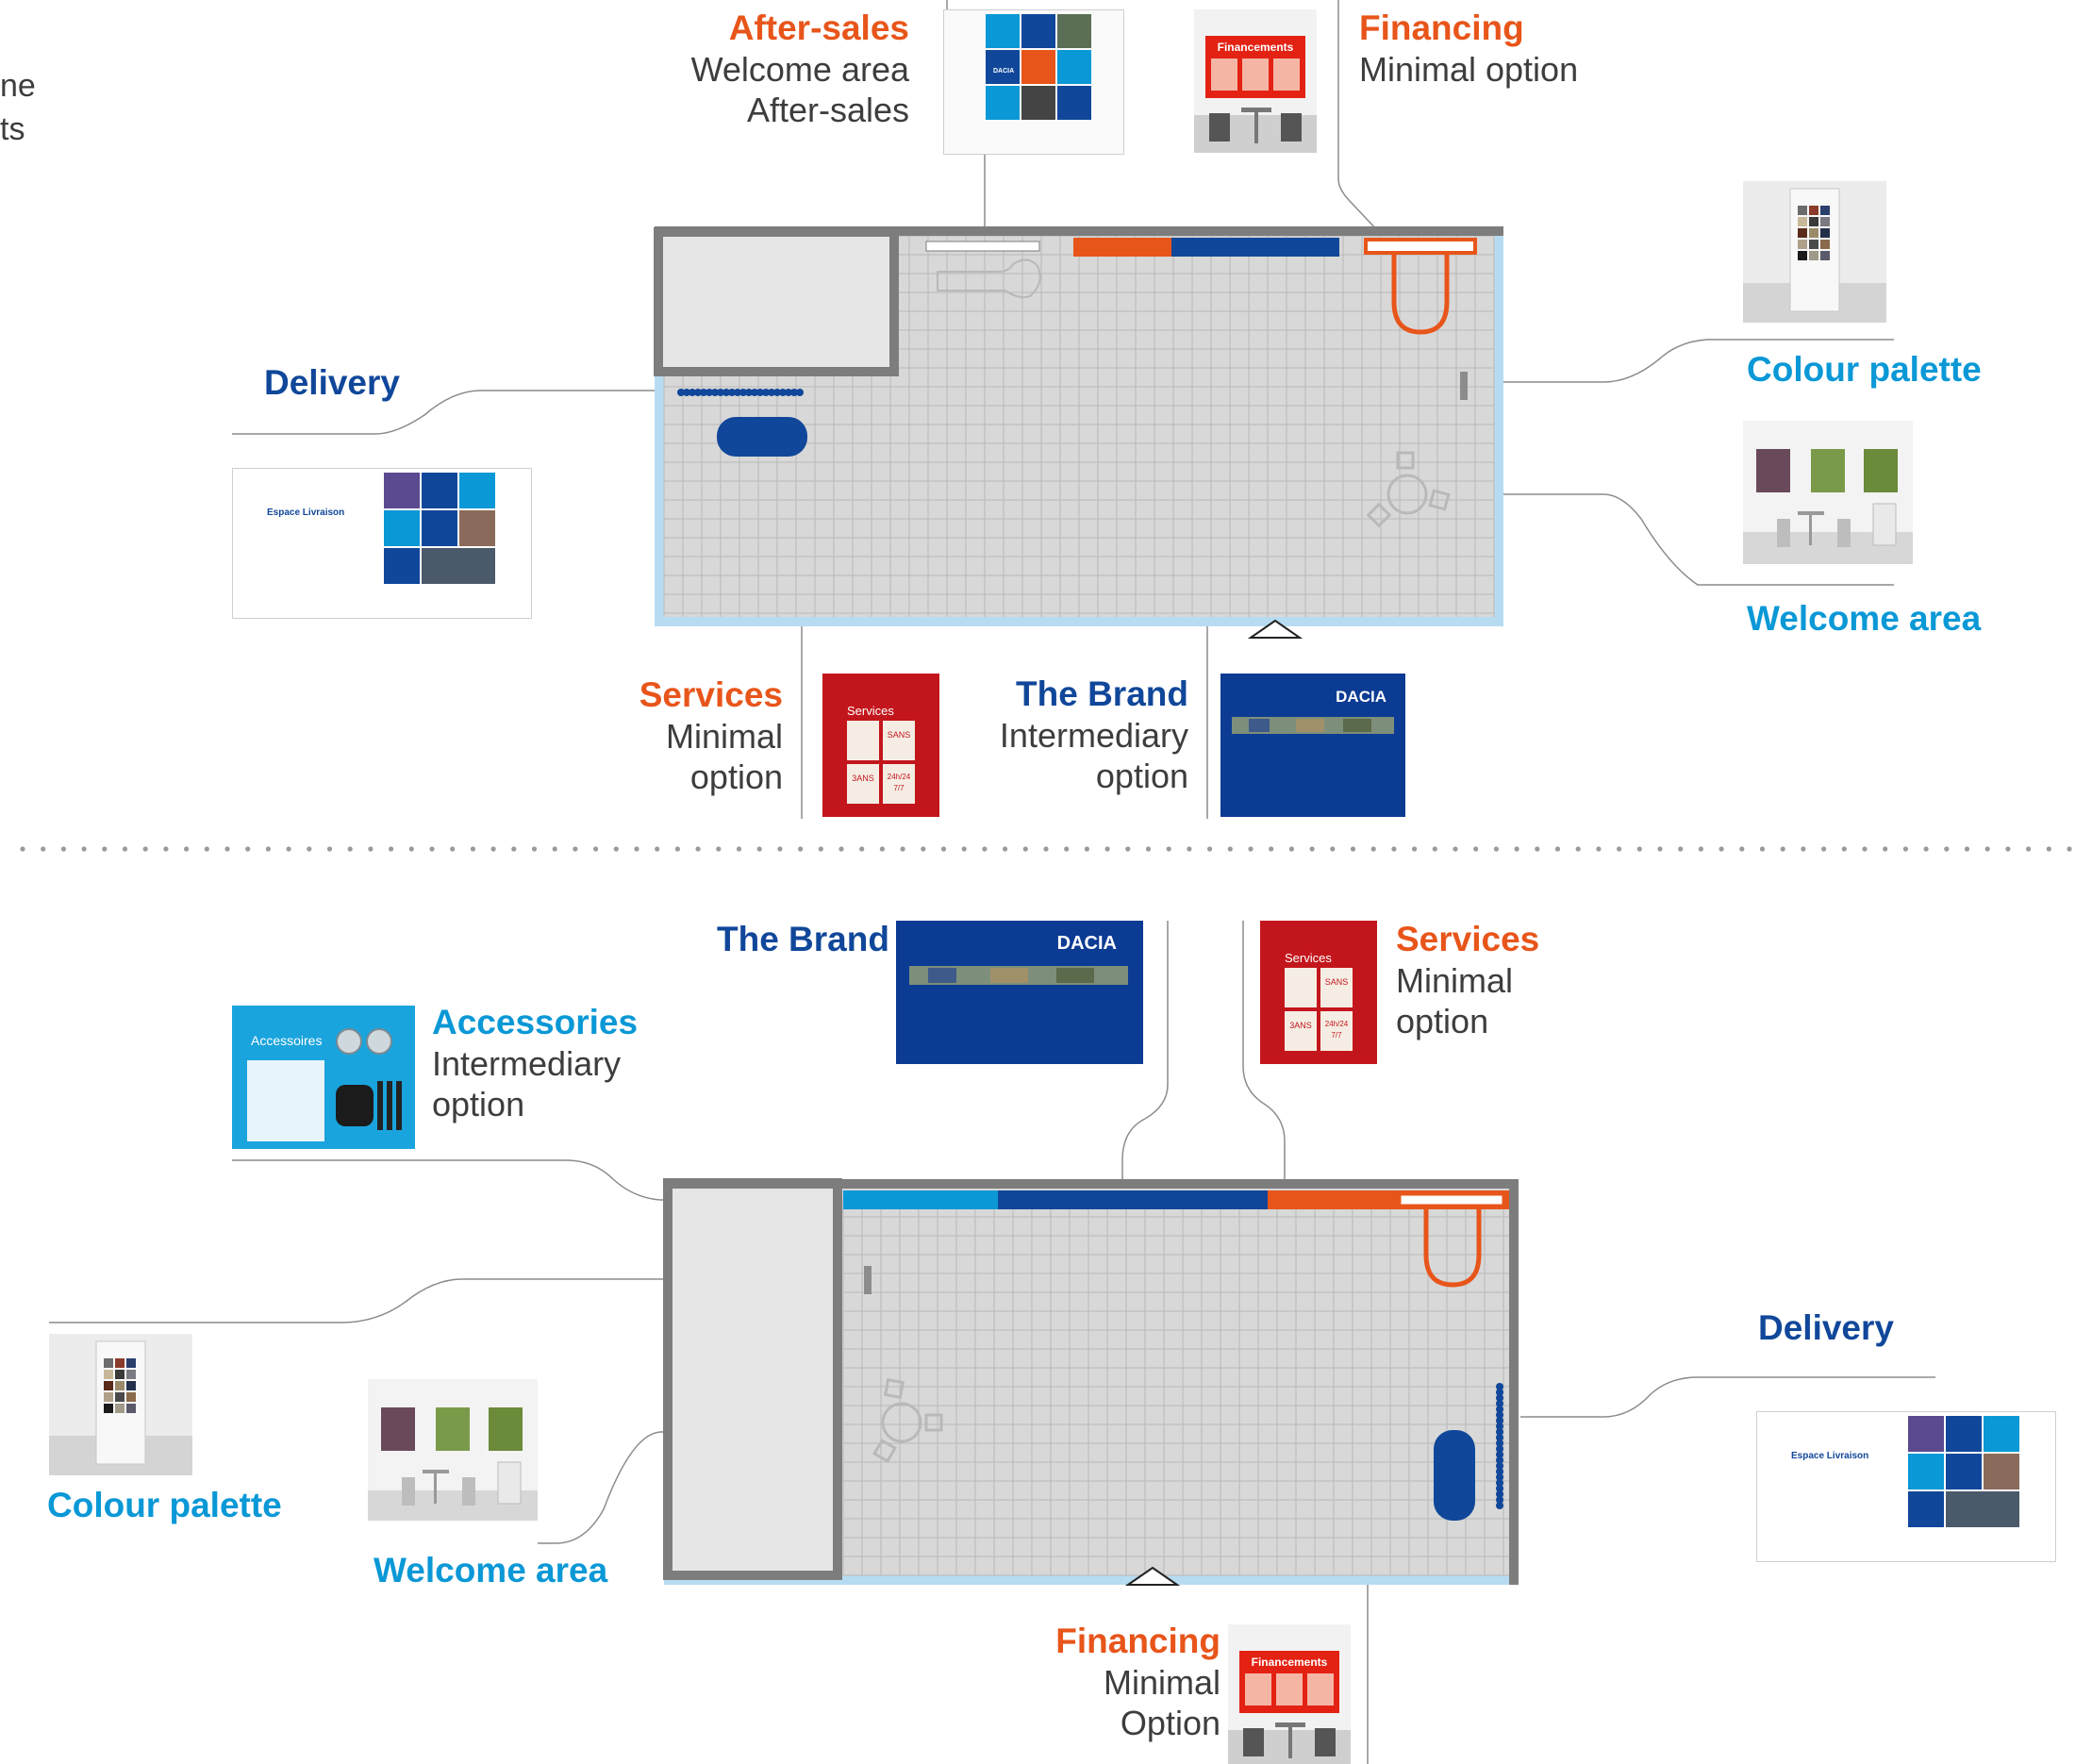 The width and height of the screenshot is (2092, 1764). Describe the element at coordinates (1300, 1025) in the screenshot. I see `services-poster-ans-2: 3ANS` at that location.